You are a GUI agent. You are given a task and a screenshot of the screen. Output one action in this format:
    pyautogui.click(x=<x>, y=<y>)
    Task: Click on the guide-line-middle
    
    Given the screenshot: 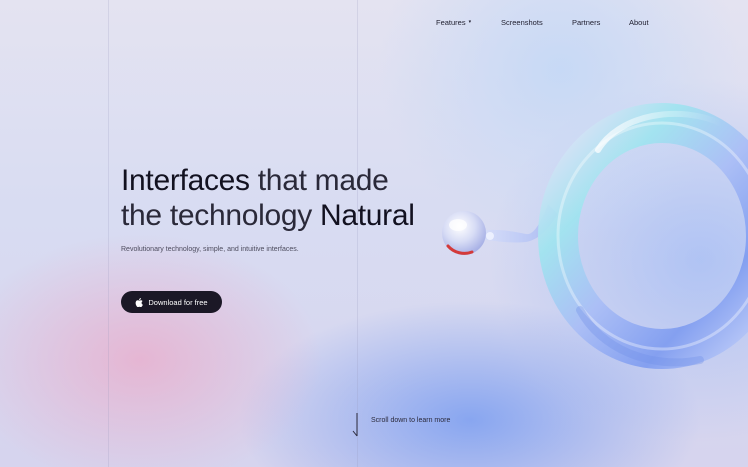 What is the action you would take?
    pyautogui.click(x=357, y=233)
    